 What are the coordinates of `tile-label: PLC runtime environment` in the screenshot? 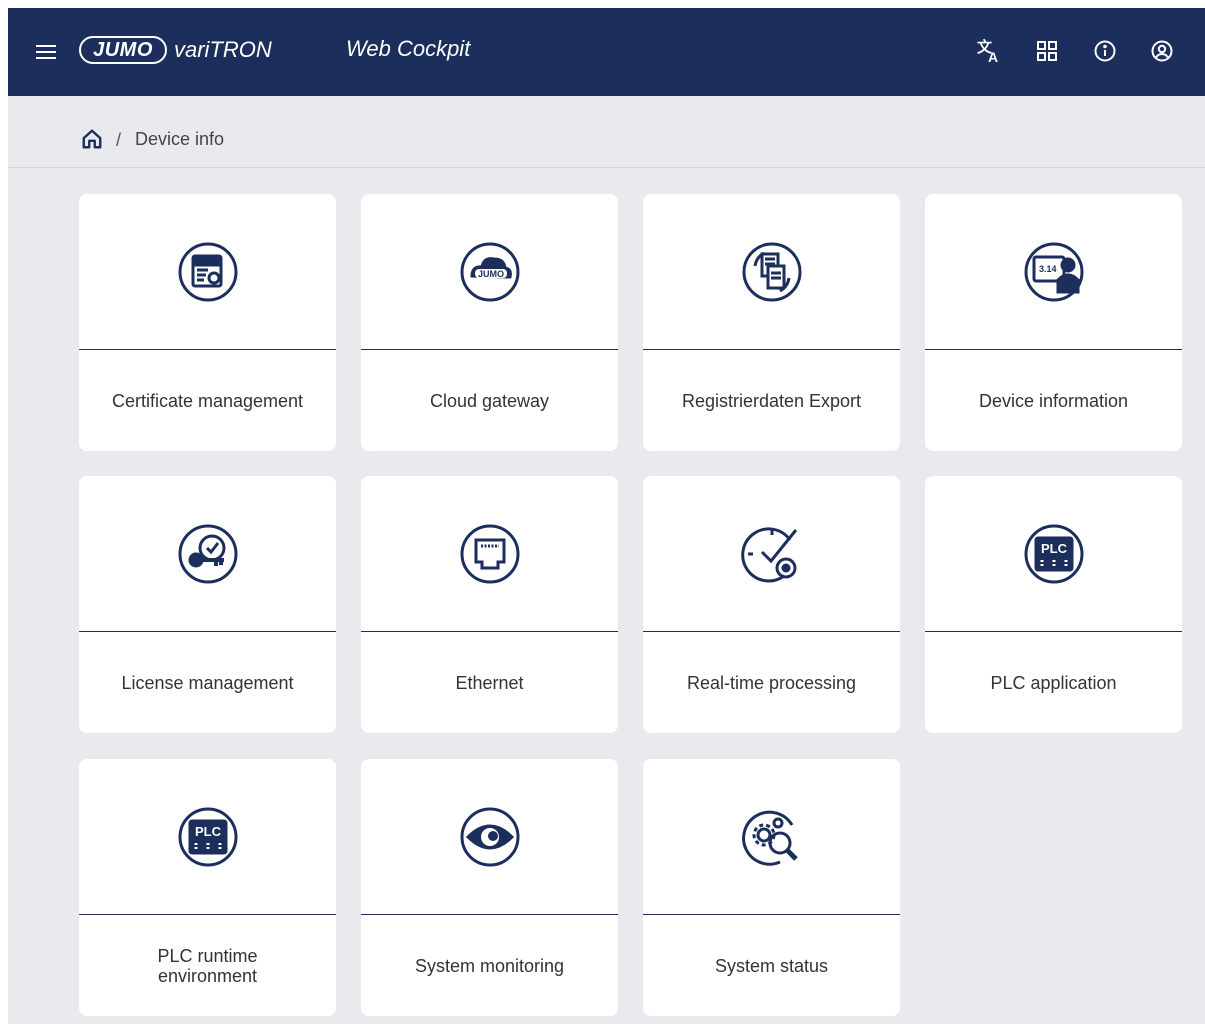 It's located at (207, 966).